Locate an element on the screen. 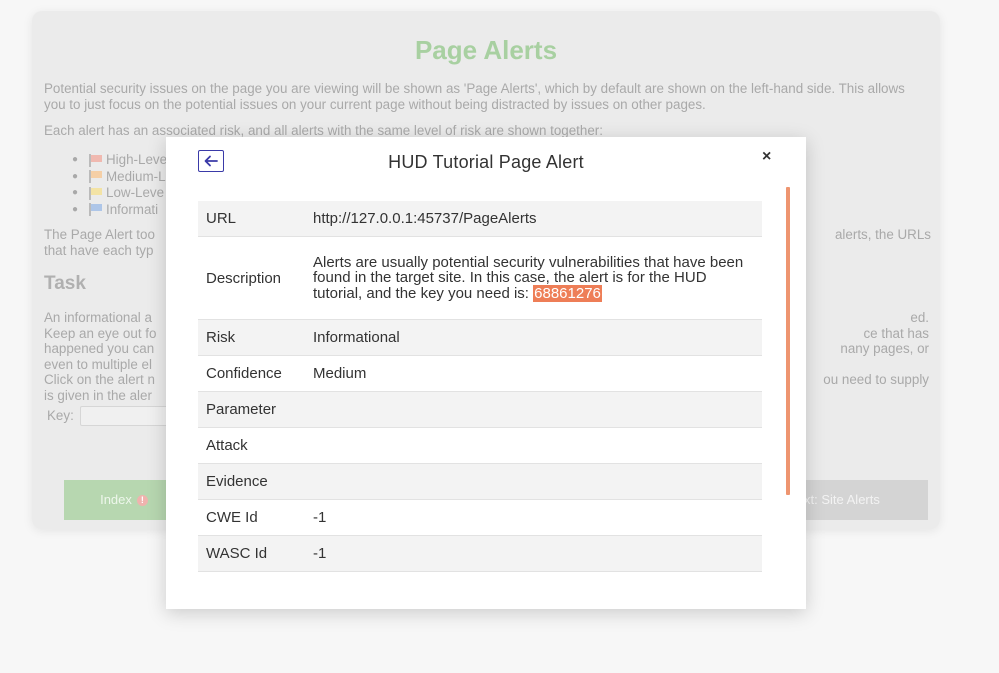  cwe-id-value: -1 is located at coordinates (533, 517).